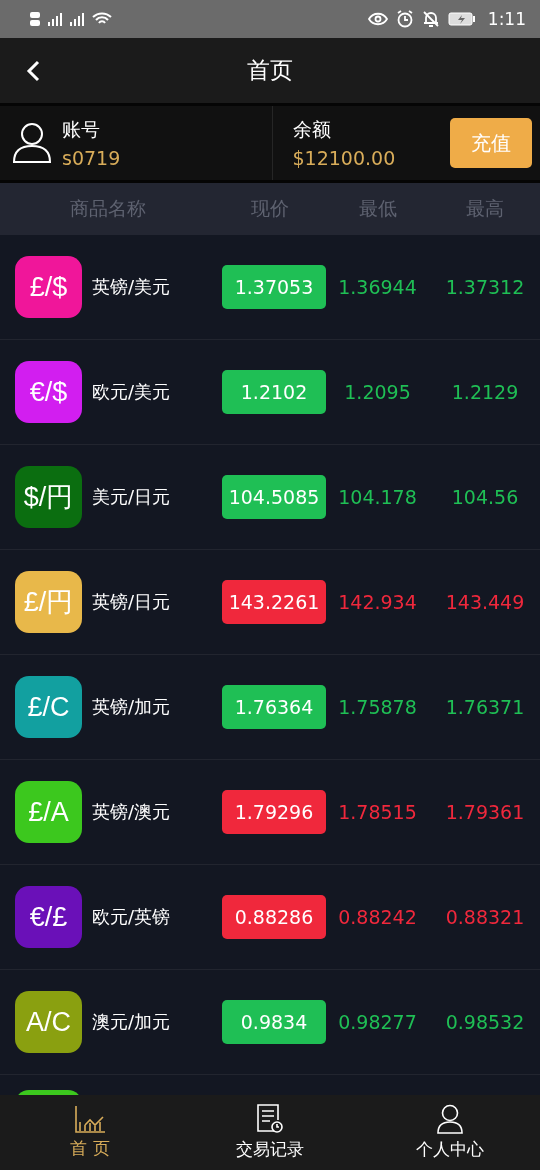  Describe the element at coordinates (274, 707) in the screenshot. I see `price-tag: 1.76364` at that location.